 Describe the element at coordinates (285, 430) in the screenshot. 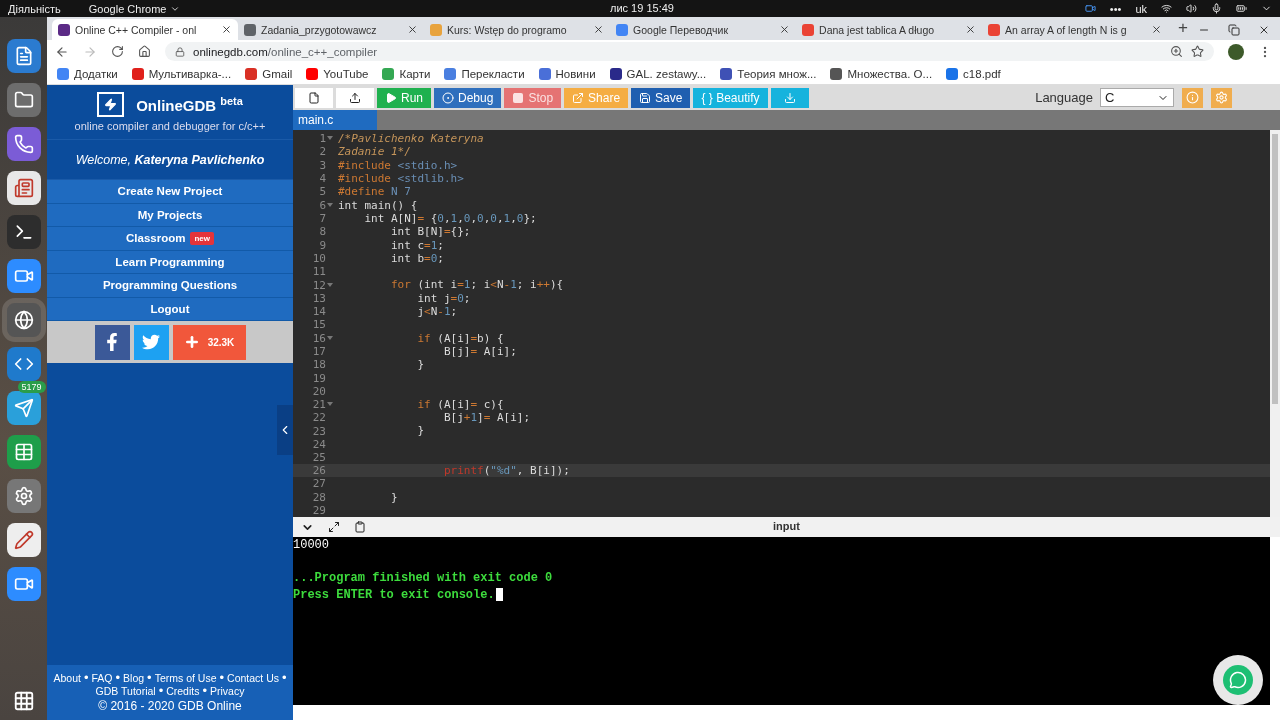

I see `collapse-handle` at that location.